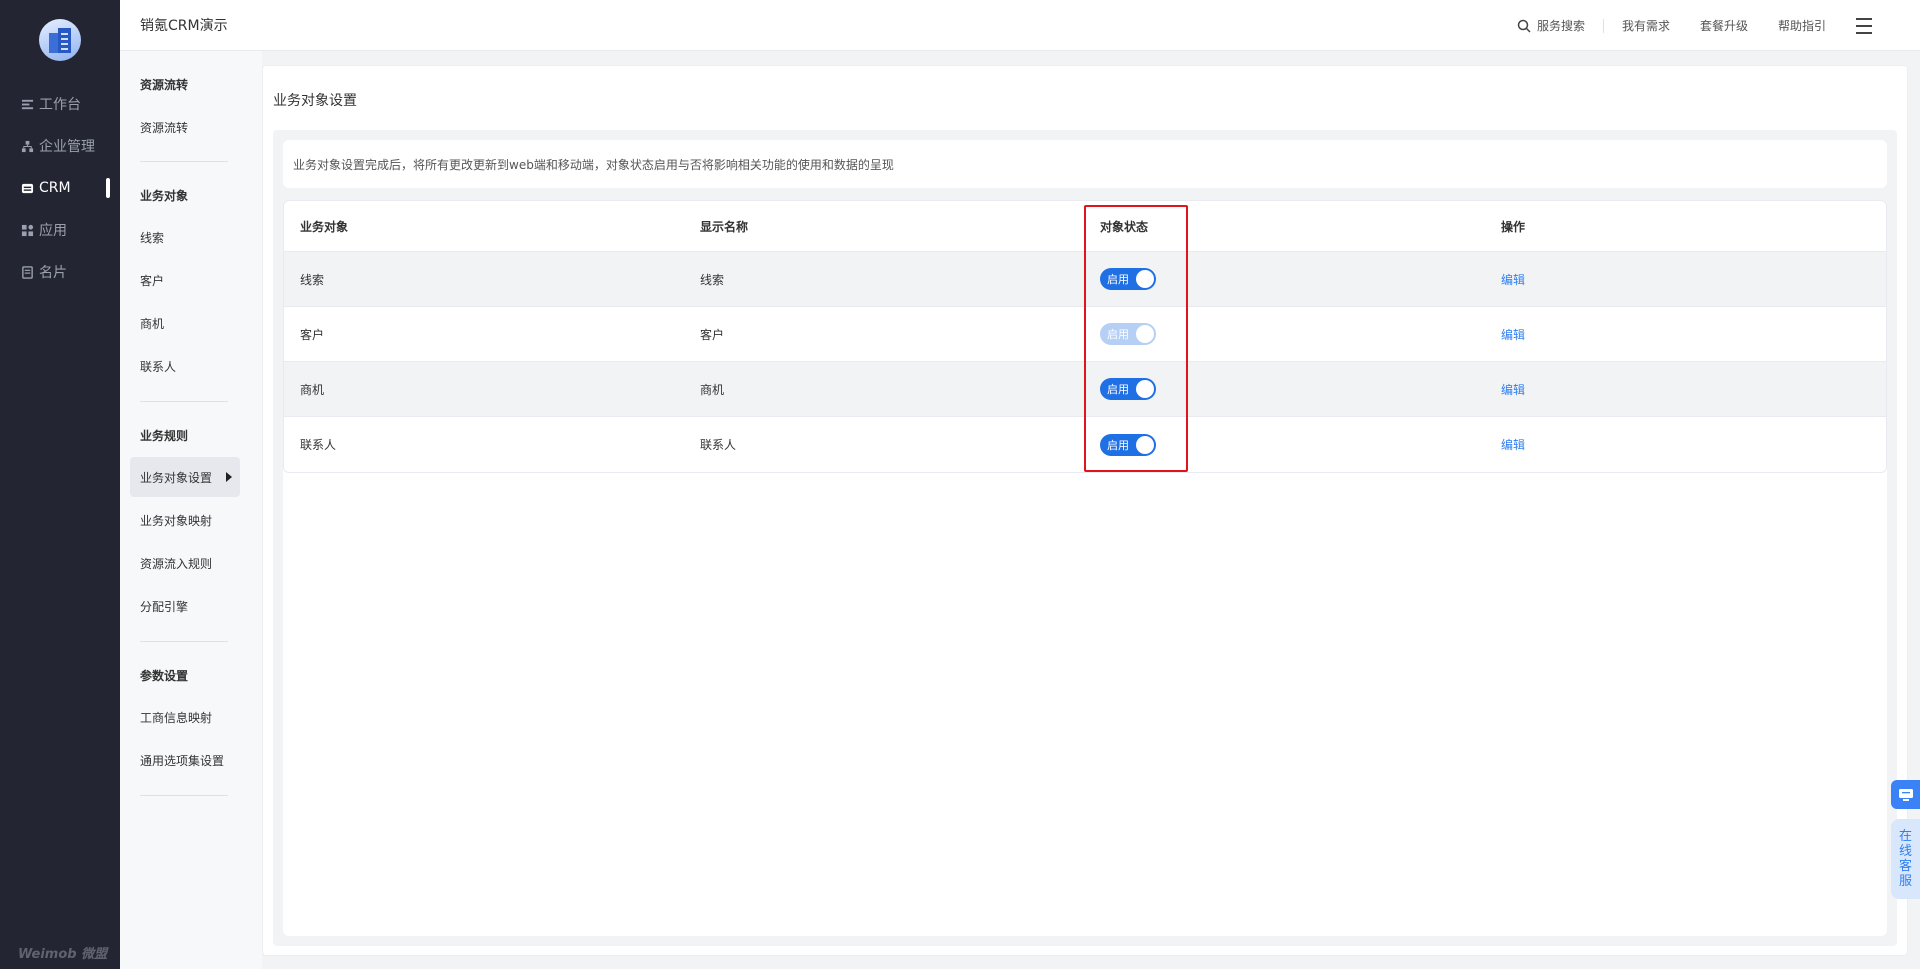 Image resolution: width=1920 pixels, height=969 pixels. Describe the element at coordinates (712, 334) in the screenshot. I see `display-name: 客户` at that location.